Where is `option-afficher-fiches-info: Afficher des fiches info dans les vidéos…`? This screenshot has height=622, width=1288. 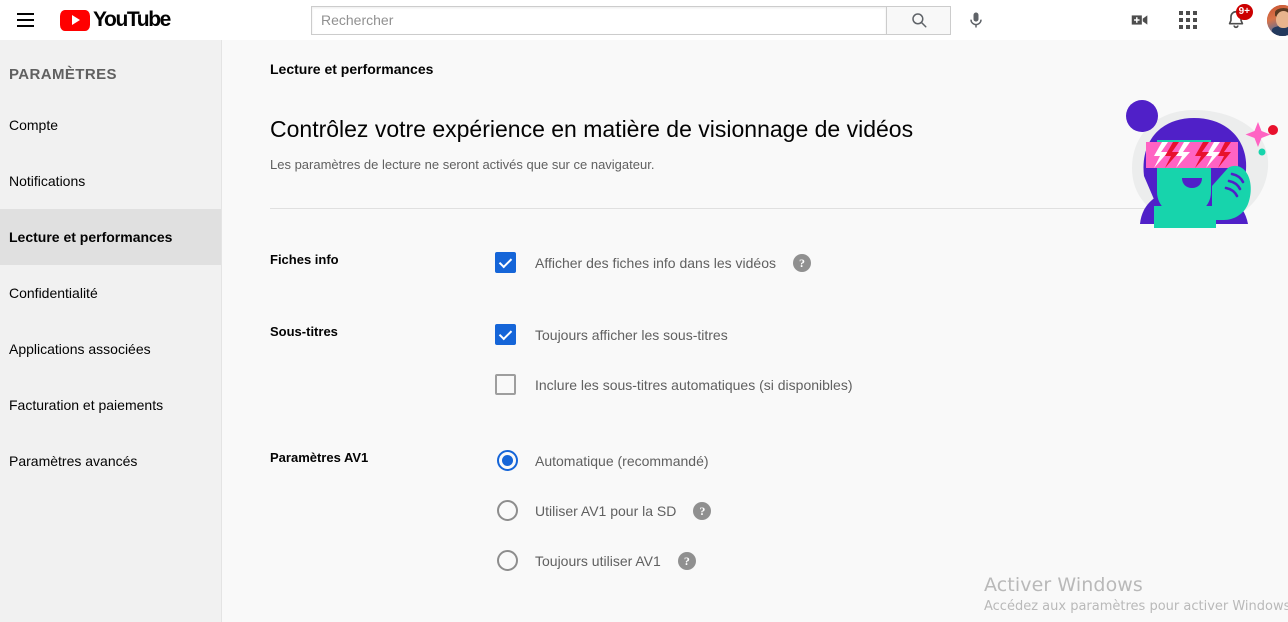
option-afficher-fiches-info: Afficher des fiches info dans les vidéos… is located at coordinates (868, 263).